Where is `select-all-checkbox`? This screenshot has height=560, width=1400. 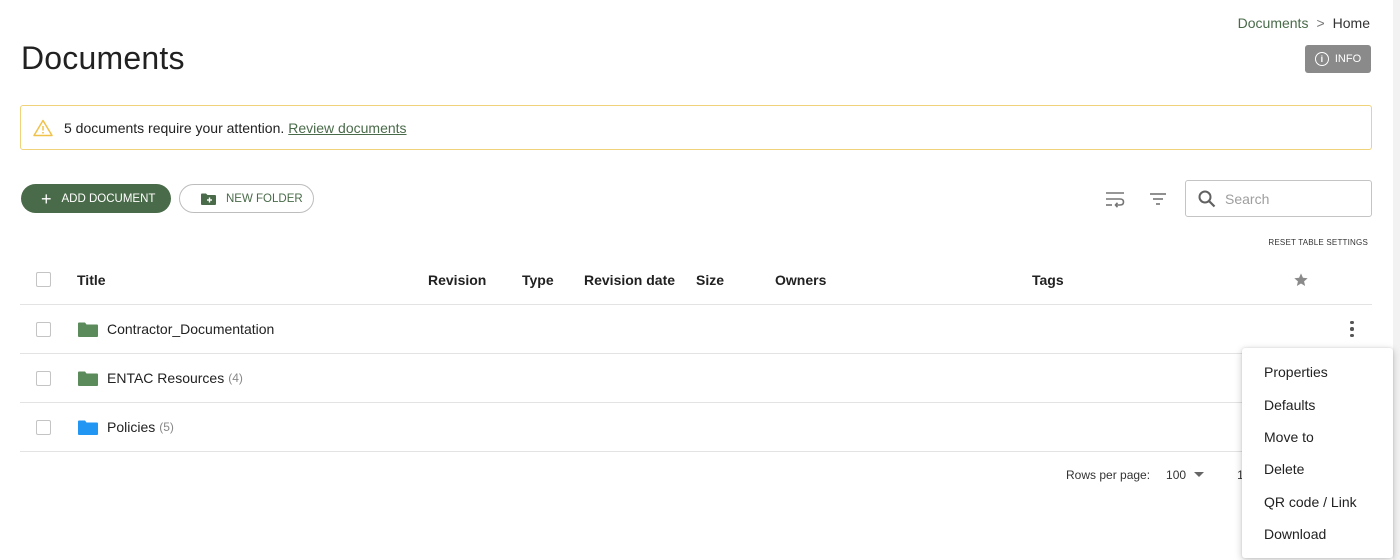
select-all-checkbox is located at coordinates (43, 279).